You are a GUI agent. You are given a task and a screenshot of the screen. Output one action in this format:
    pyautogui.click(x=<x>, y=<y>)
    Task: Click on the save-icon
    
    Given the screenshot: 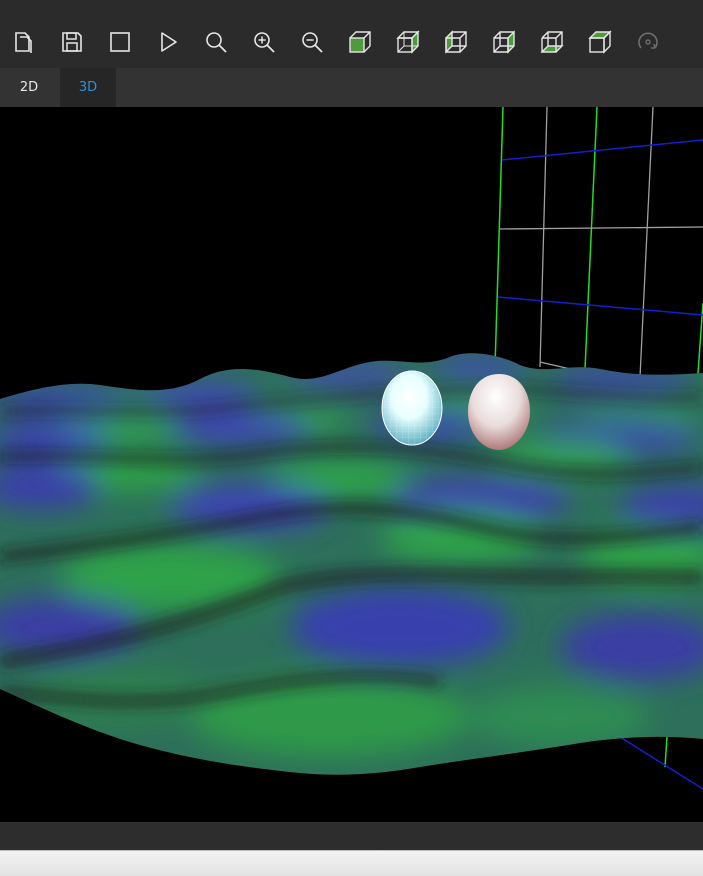 What is the action you would take?
    pyautogui.click(x=72, y=42)
    